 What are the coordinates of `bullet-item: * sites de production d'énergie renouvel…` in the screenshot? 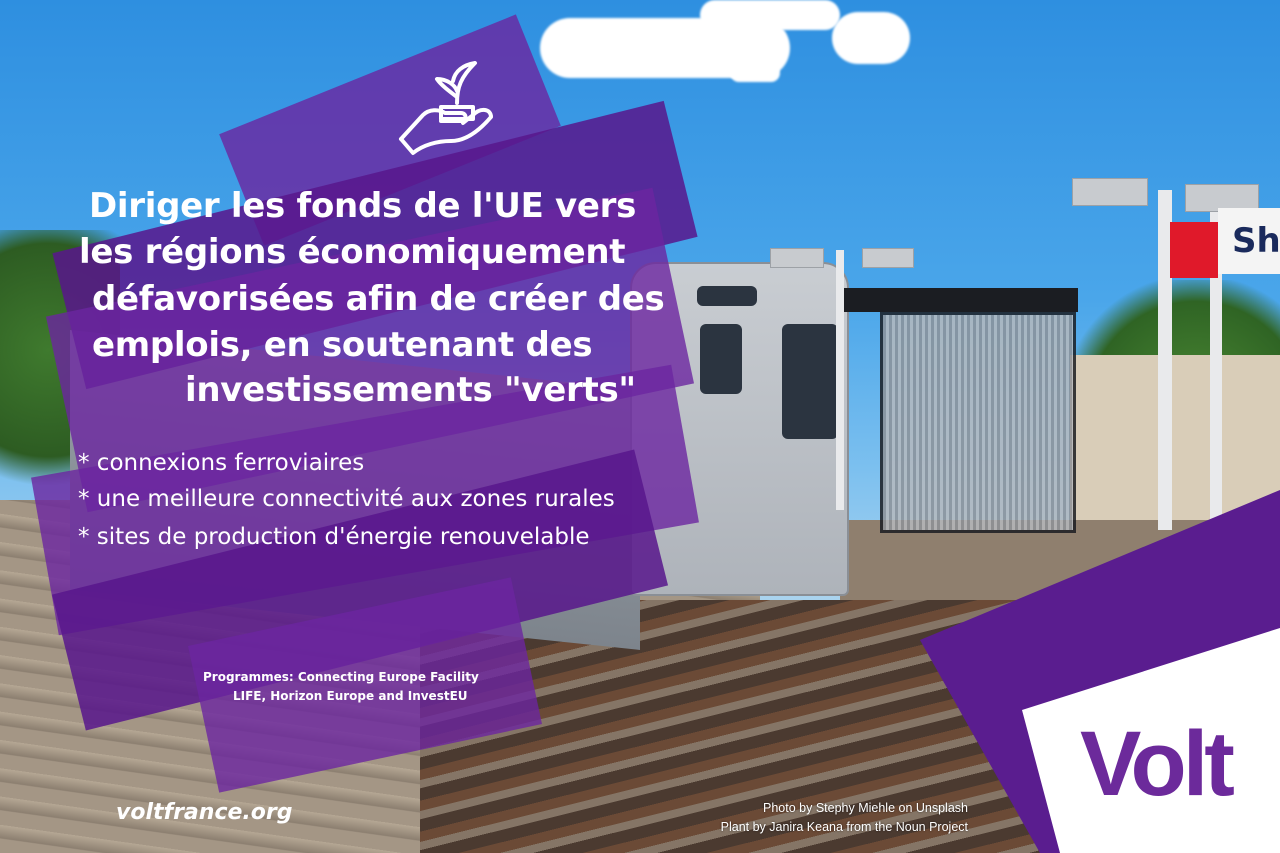 It's located at (334, 537).